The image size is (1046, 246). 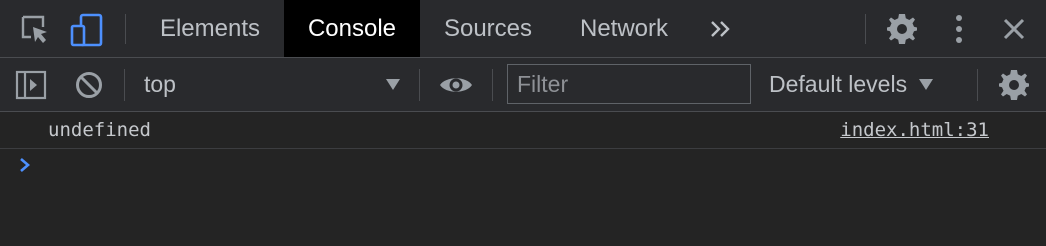 What do you see at coordinates (87, 30) in the screenshot?
I see `device-toolbar-icon` at bounding box center [87, 30].